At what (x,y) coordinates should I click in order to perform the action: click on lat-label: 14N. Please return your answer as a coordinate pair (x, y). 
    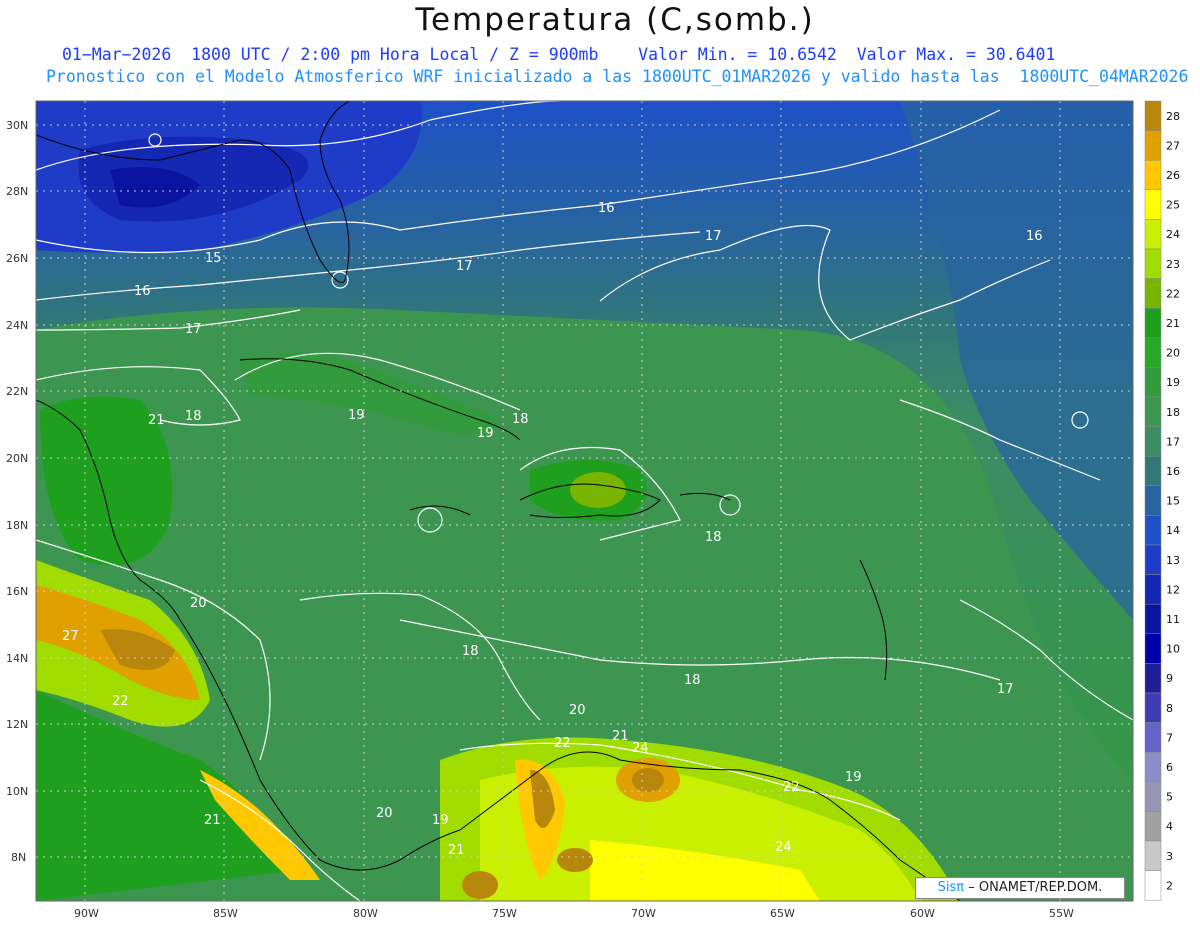
    Looking at the image, I should click on (17, 658).